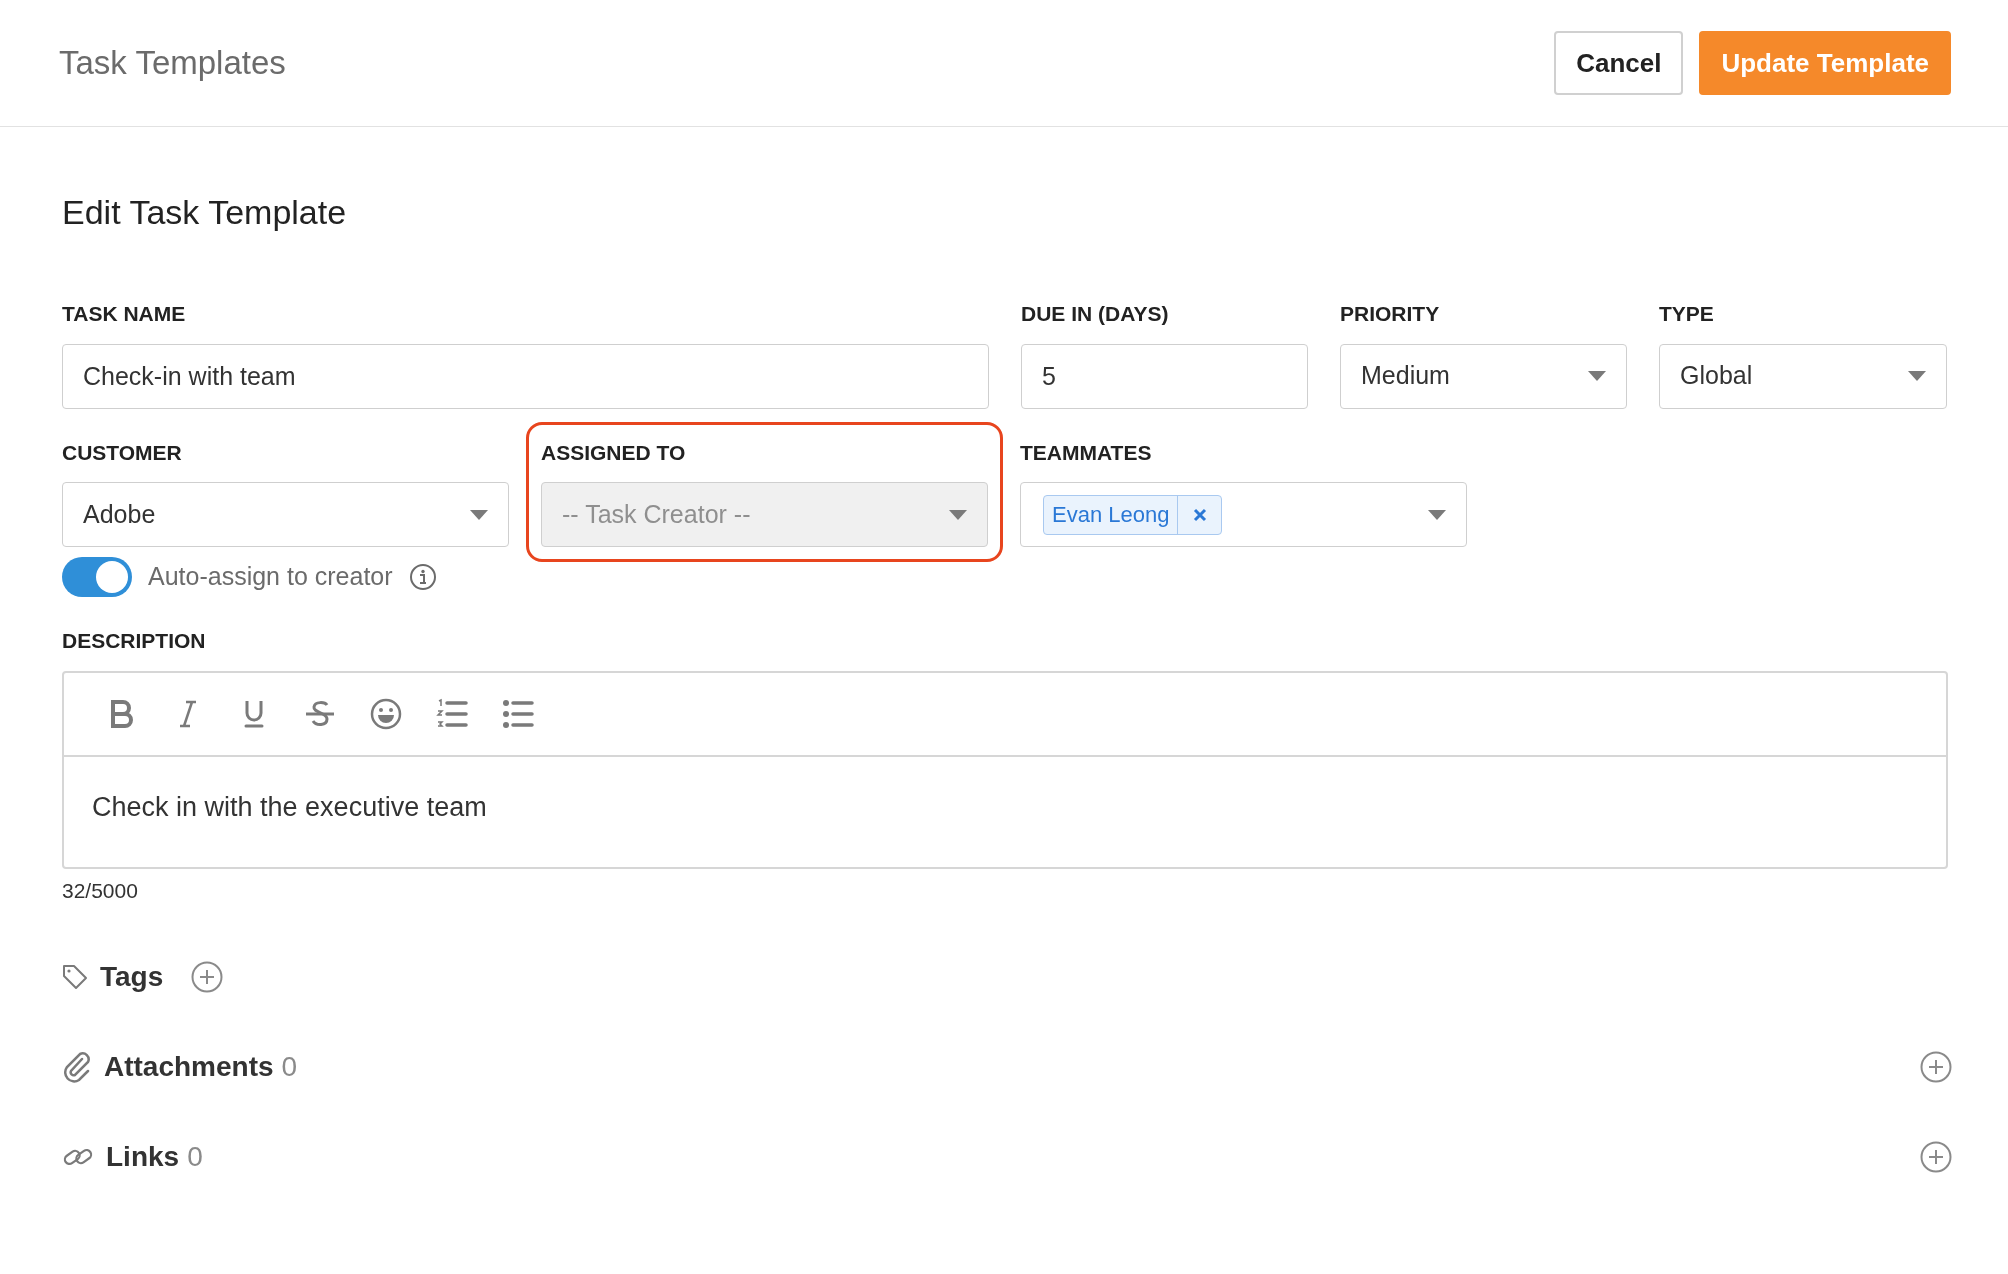 This screenshot has height=1274, width=2008. Describe the element at coordinates (1095, 314) in the screenshot. I see `field-label: DUE IN (DAYS)` at that location.